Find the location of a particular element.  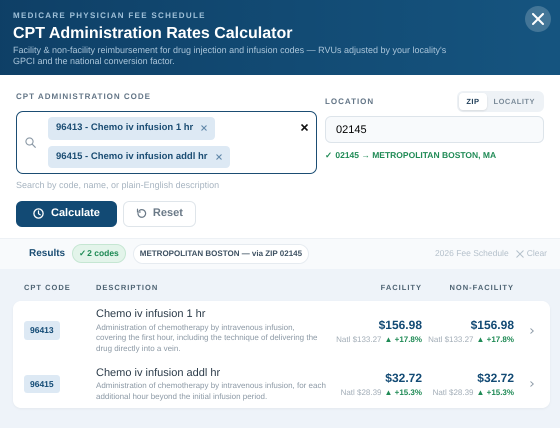

zip-status: ✓ 02145 → METROPOLITAN BOSTON, MA is located at coordinates (411, 155).